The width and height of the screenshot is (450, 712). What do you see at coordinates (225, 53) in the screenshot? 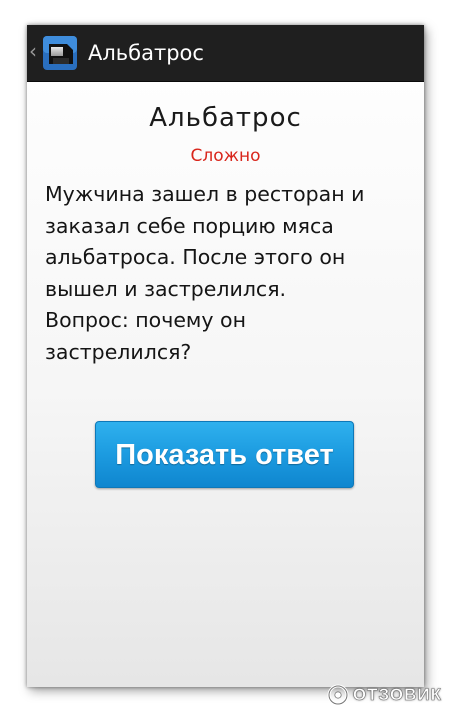
I see `action-bar: ‹ Альбатрос` at bounding box center [225, 53].